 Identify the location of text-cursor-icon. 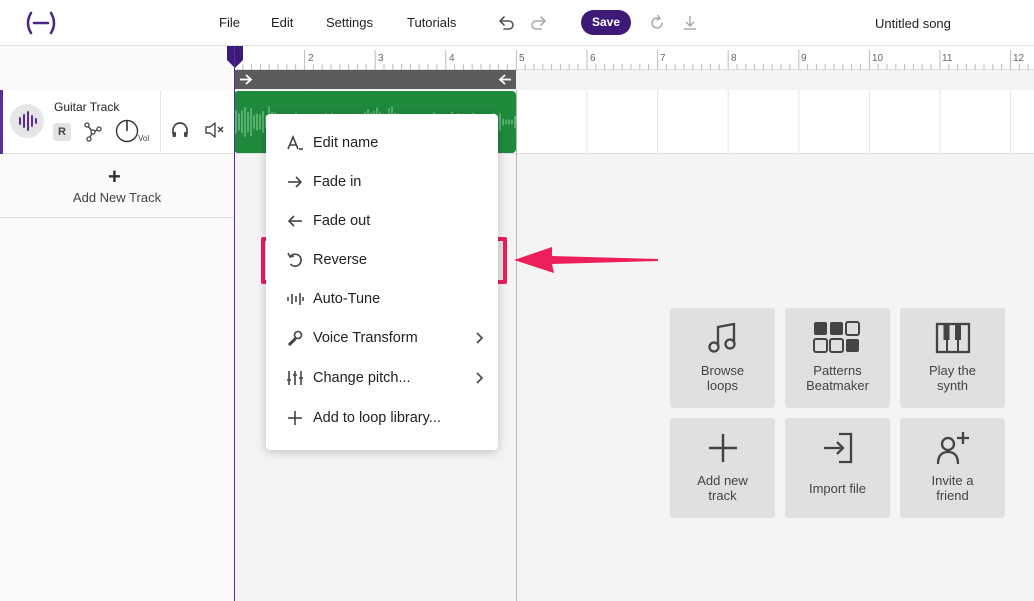
(295, 142).